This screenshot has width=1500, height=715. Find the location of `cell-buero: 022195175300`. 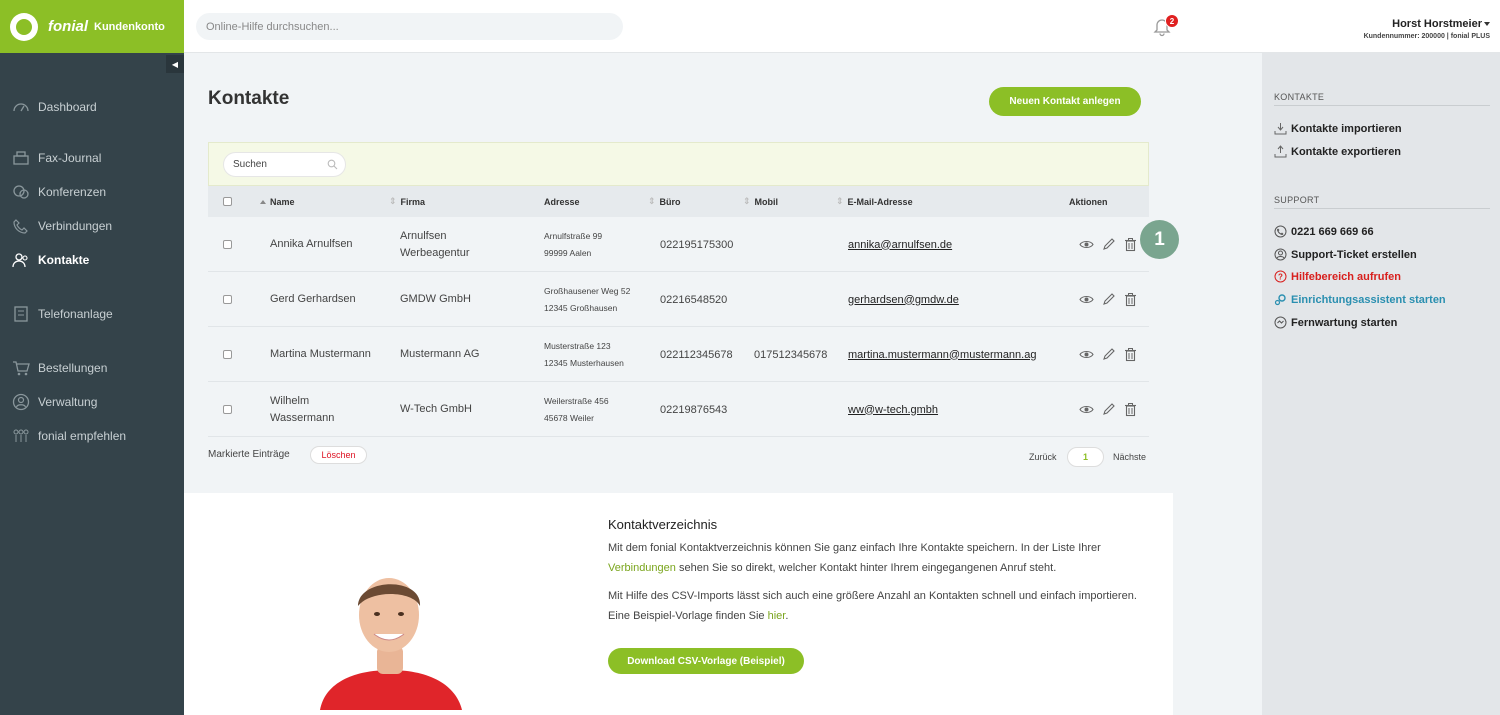

cell-buero: 022195175300 is located at coordinates (697, 244).